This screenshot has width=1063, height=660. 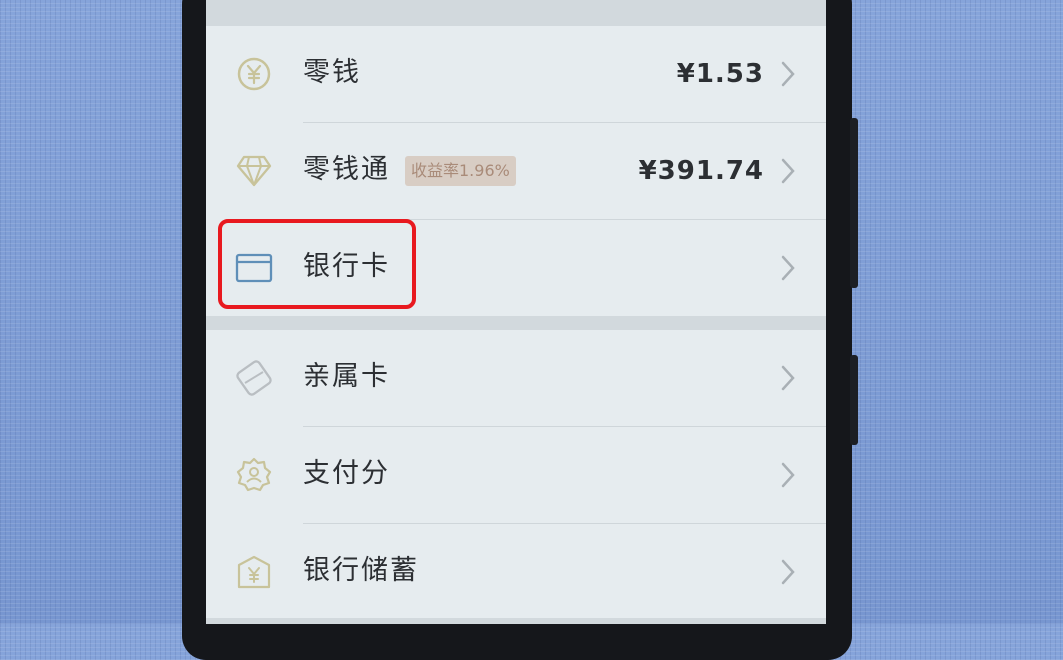 What do you see at coordinates (854, 203) in the screenshot?
I see `volume-button` at bounding box center [854, 203].